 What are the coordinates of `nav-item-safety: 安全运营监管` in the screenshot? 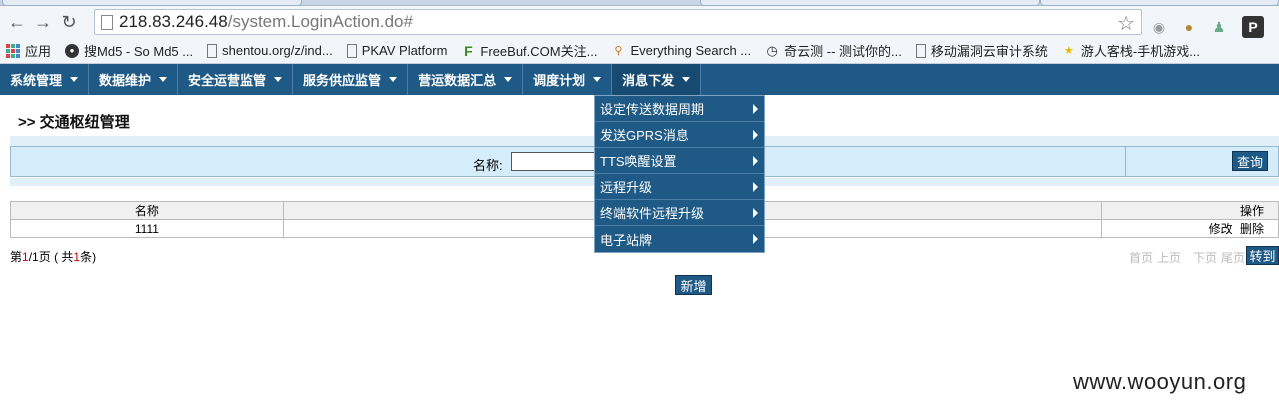 It's located at (236, 79).